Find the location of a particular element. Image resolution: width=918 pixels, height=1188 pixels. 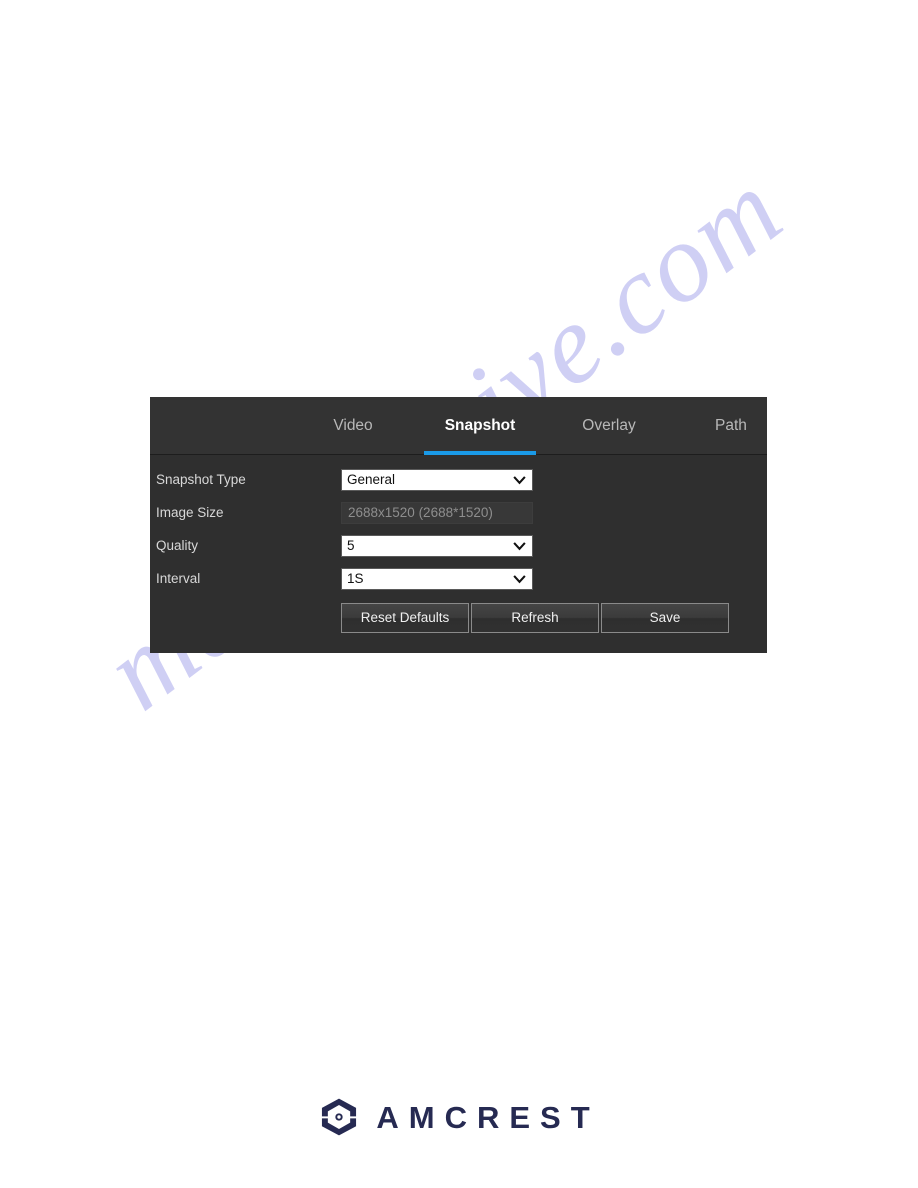

interval-value: 1S is located at coordinates (355, 578).